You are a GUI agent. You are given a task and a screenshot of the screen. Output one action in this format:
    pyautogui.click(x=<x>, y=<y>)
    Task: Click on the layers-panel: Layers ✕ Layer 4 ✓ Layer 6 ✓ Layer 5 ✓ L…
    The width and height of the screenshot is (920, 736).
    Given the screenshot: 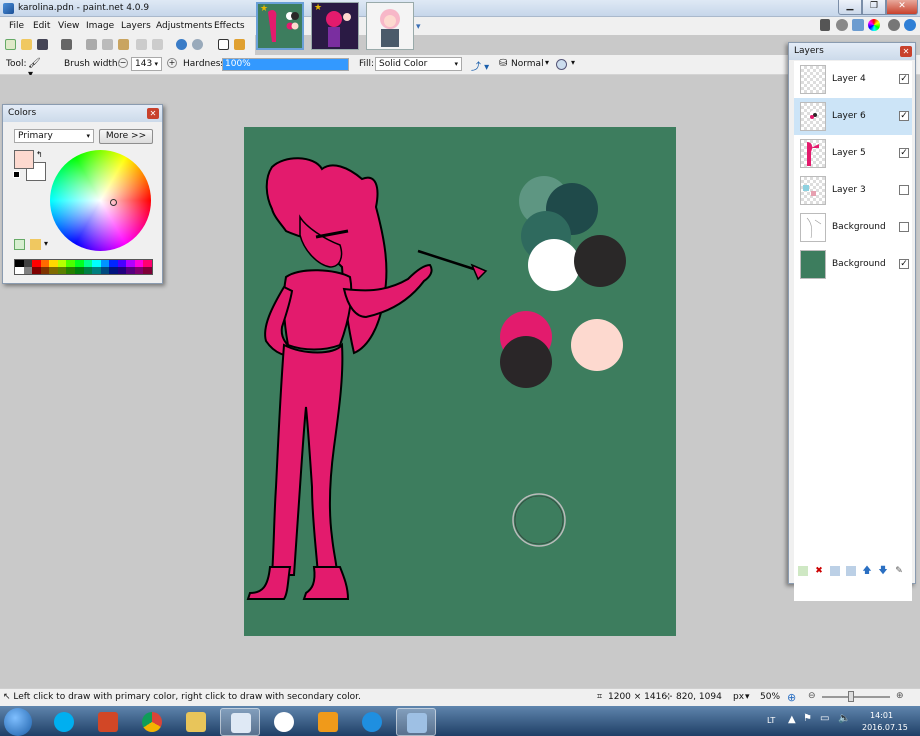 What is the action you would take?
    pyautogui.click(x=852, y=321)
    